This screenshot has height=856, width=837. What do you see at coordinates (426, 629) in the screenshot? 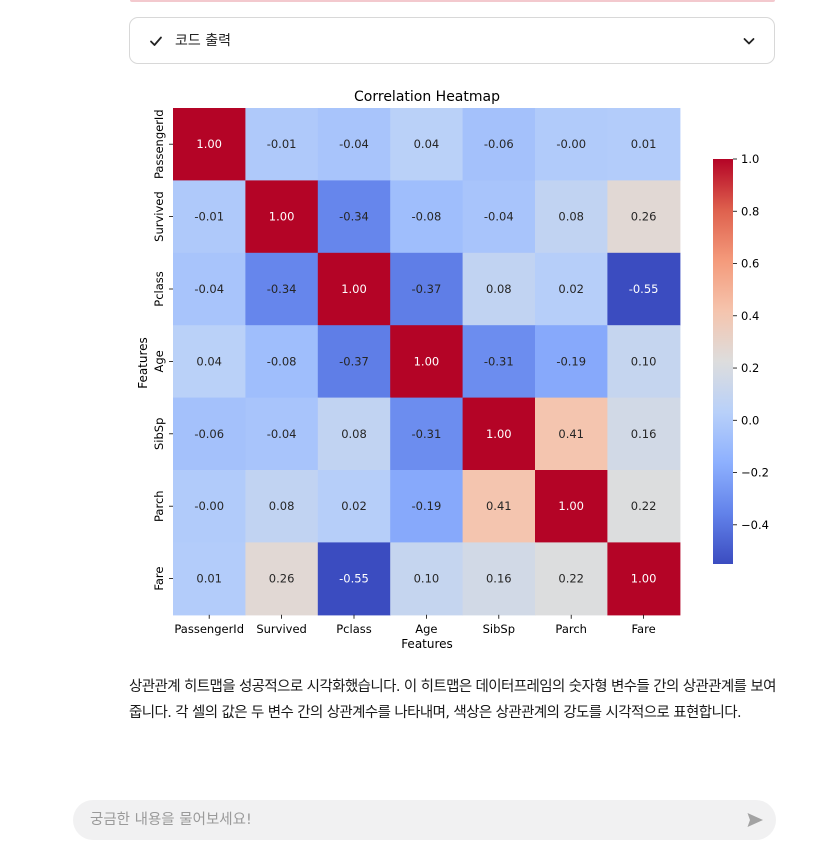
I see `x-tick-label: Age` at bounding box center [426, 629].